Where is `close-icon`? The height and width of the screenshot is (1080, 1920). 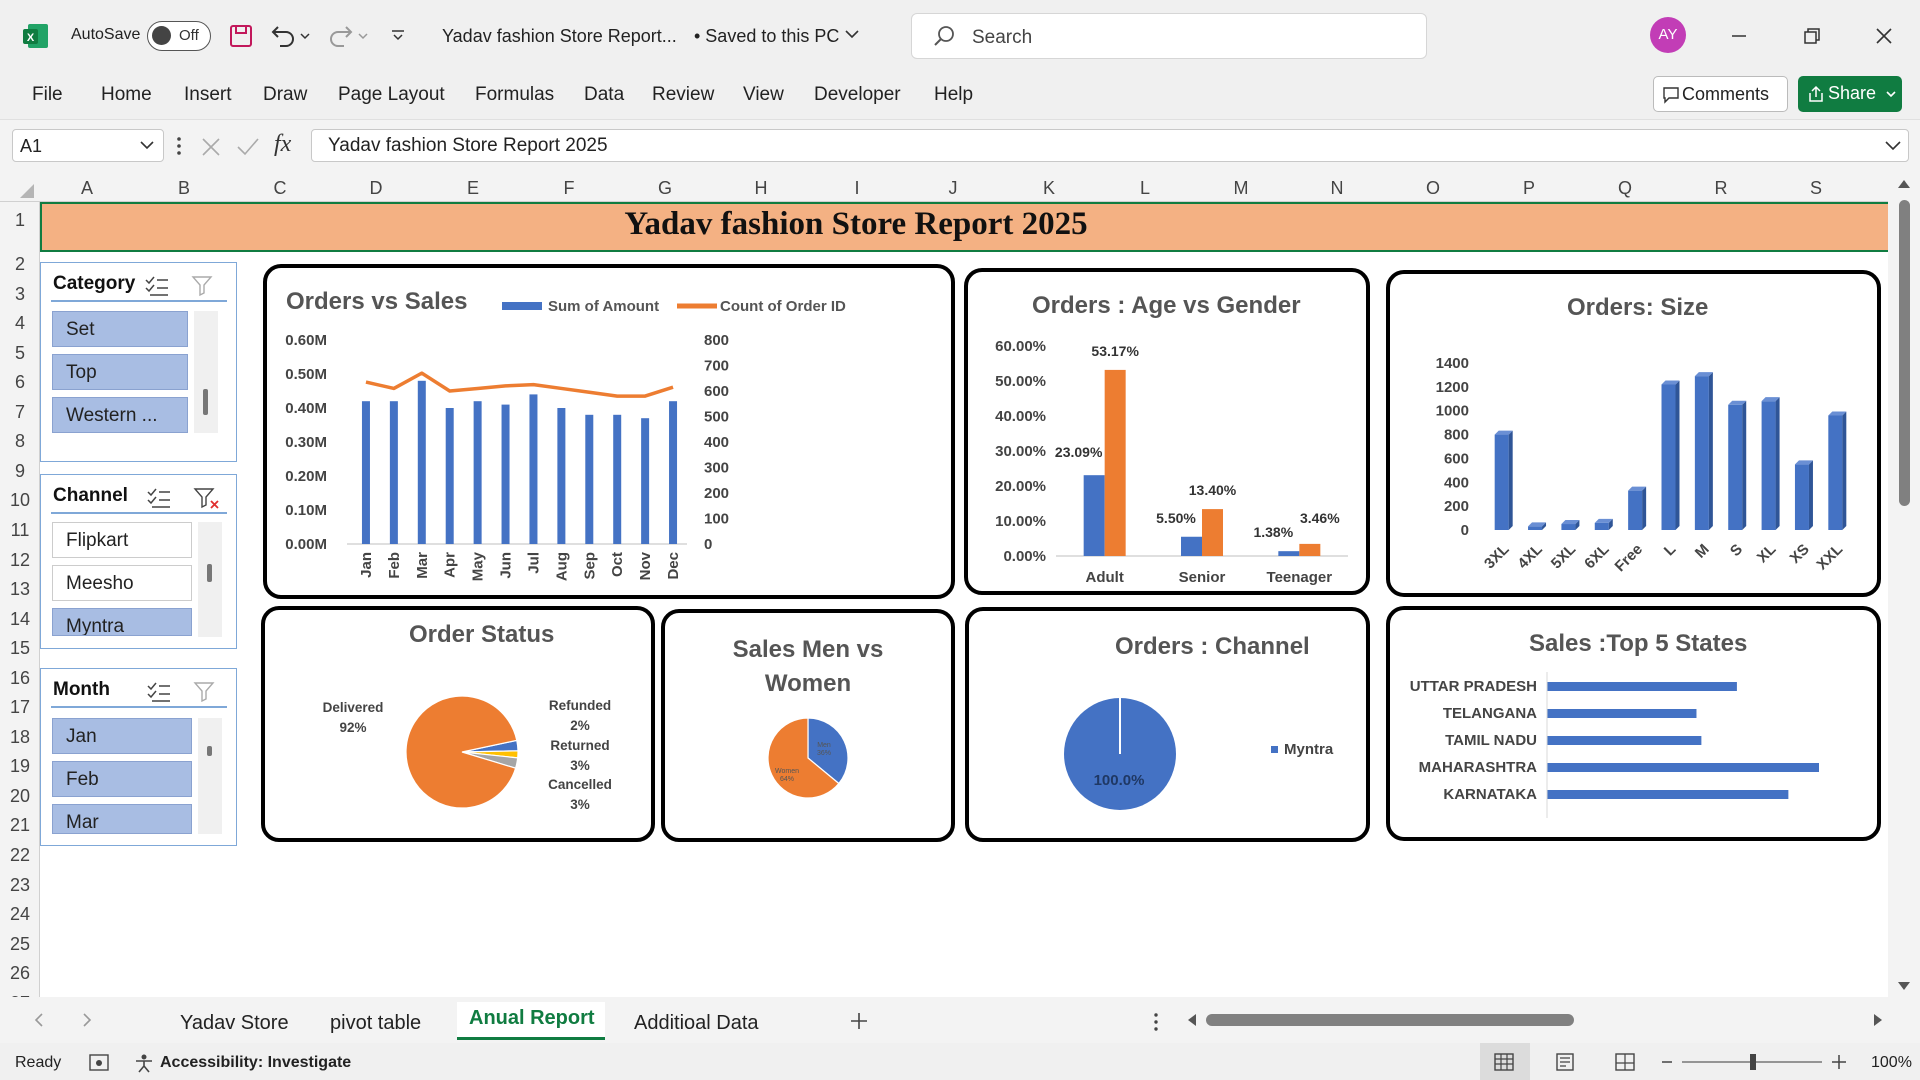 close-icon is located at coordinates (1884, 36).